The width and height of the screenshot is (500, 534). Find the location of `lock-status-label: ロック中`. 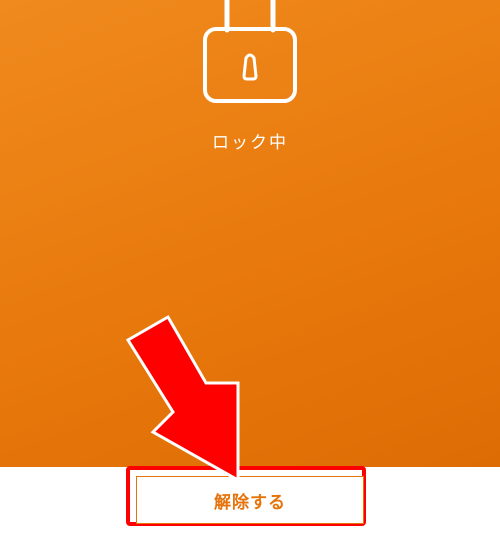

lock-status-label: ロック中 is located at coordinates (250, 143).